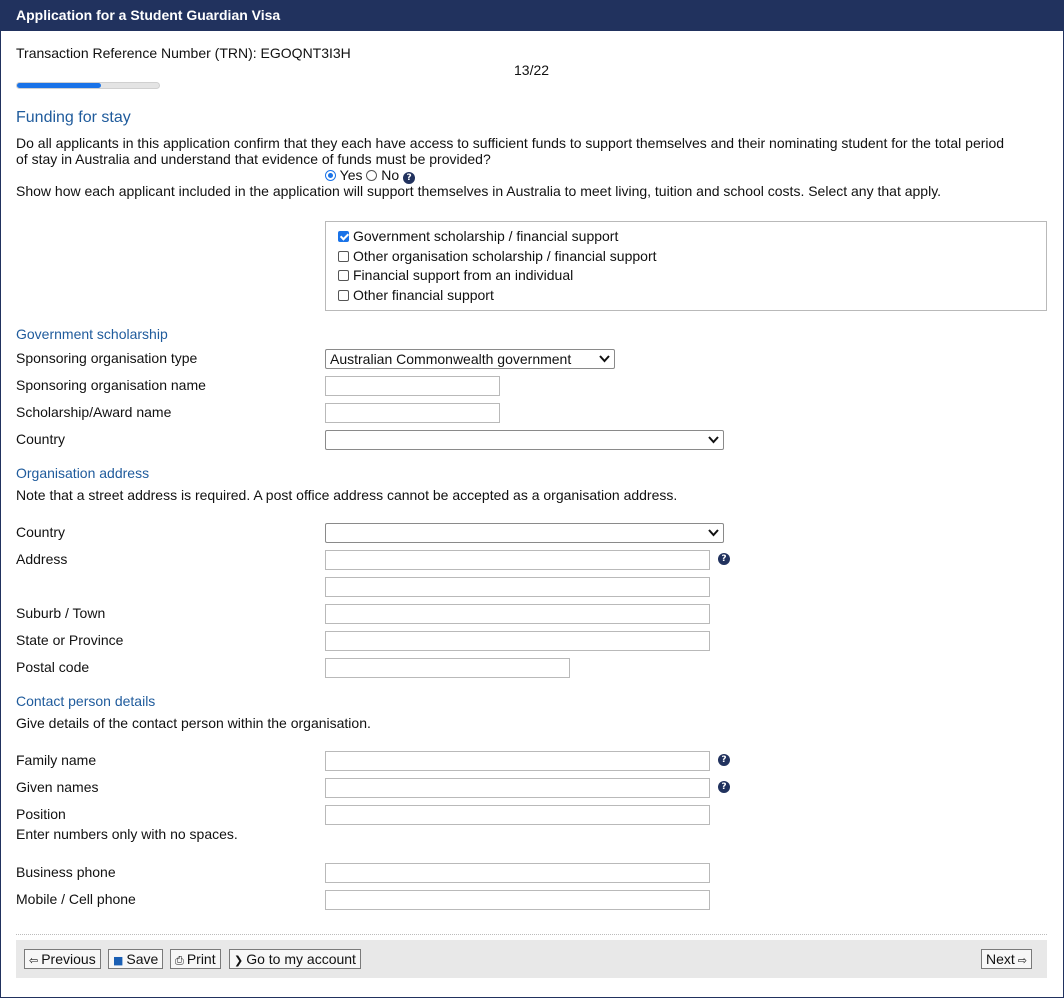  What do you see at coordinates (343, 236) in the screenshot?
I see `checkbox-government` at bounding box center [343, 236].